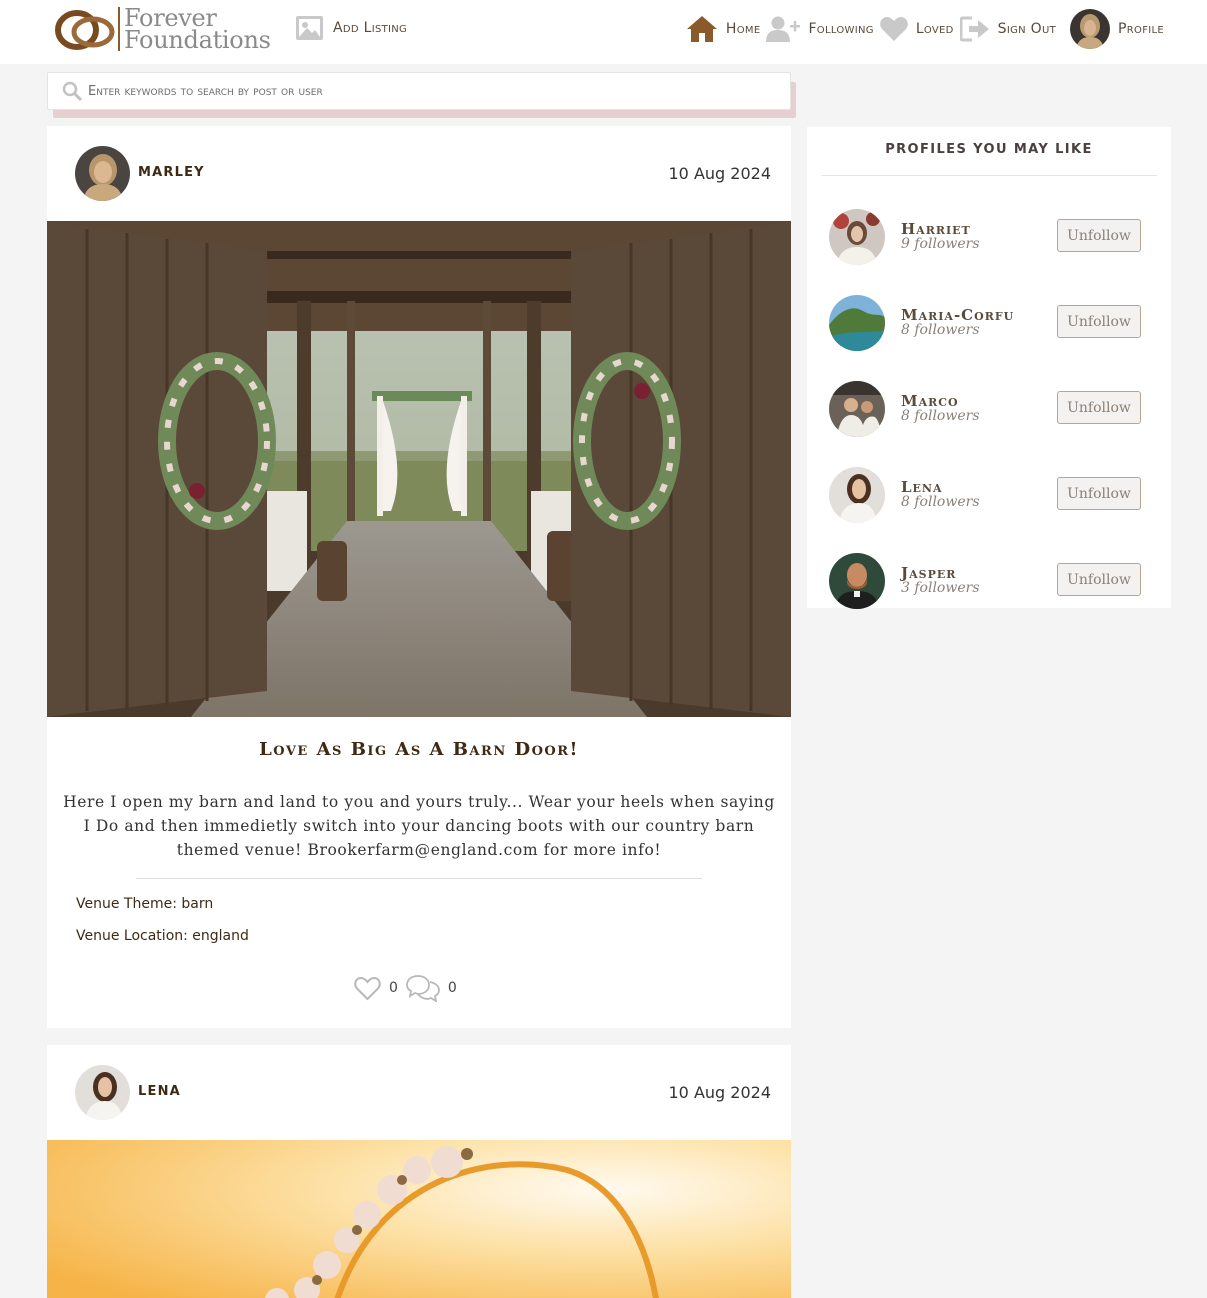  I want to click on brand-name-line2: Foundations, so click(197, 40).